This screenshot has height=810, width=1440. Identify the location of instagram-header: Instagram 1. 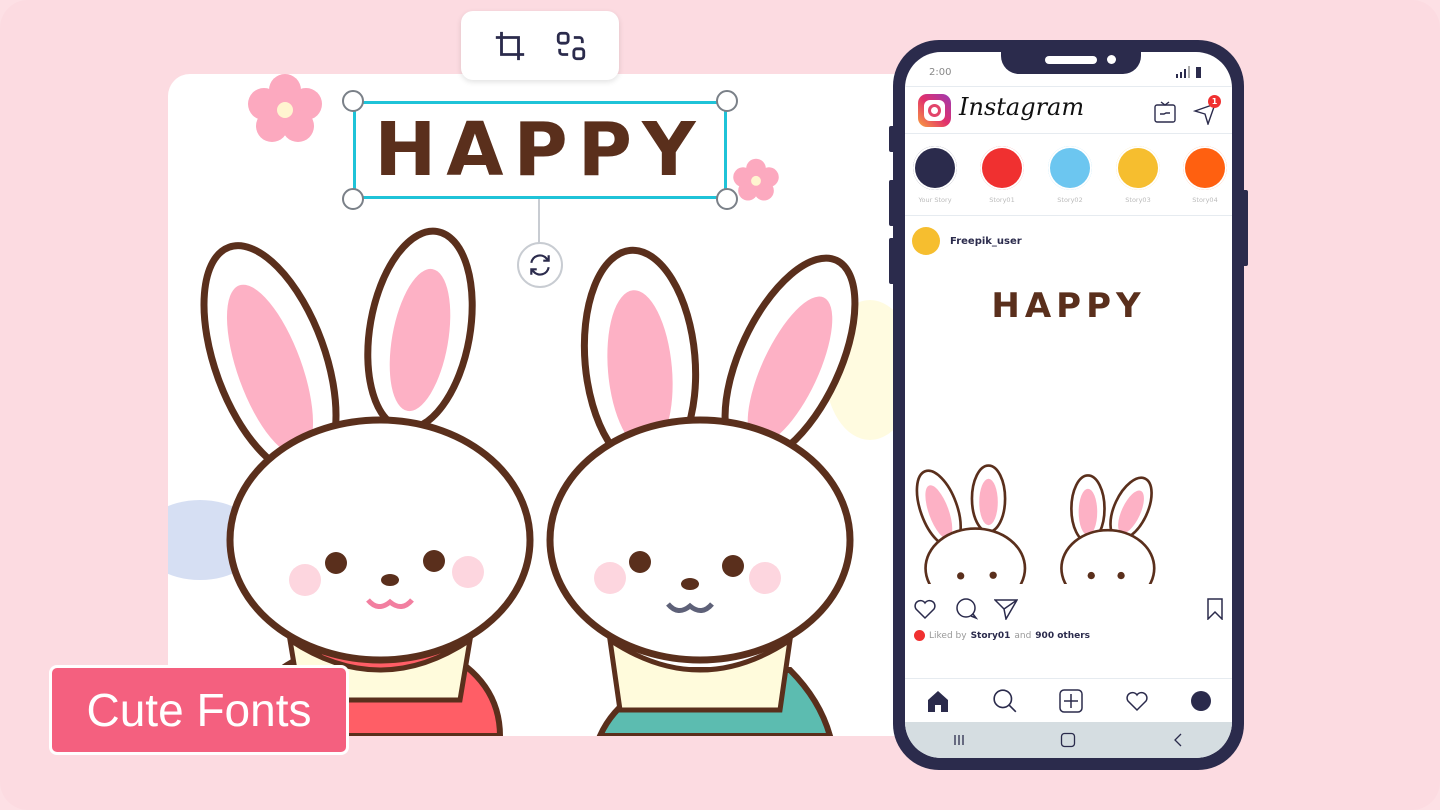
(1068, 110).